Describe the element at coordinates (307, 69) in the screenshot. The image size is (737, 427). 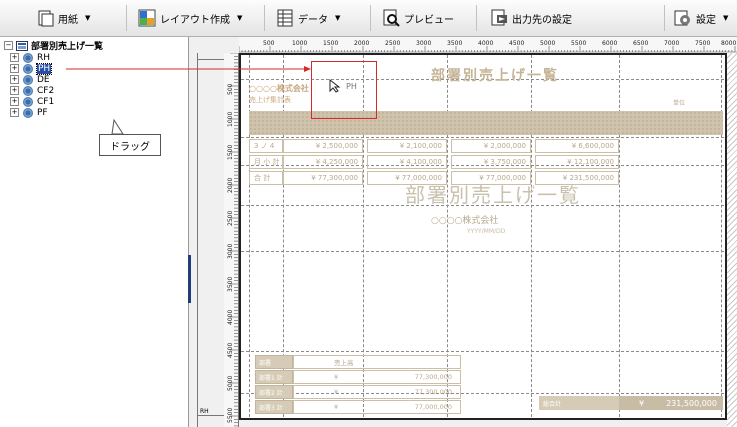
I see `arrow-head-icon` at that location.